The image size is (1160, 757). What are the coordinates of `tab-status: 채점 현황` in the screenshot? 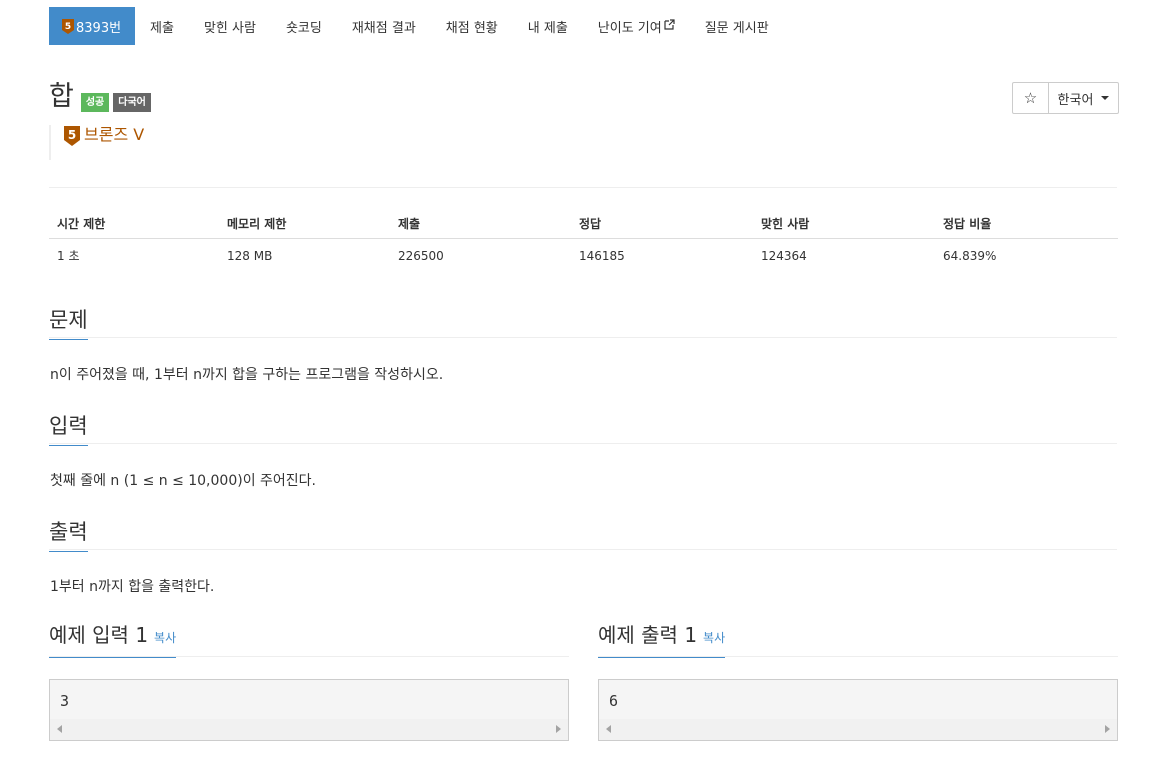 It's located at (472, 26).